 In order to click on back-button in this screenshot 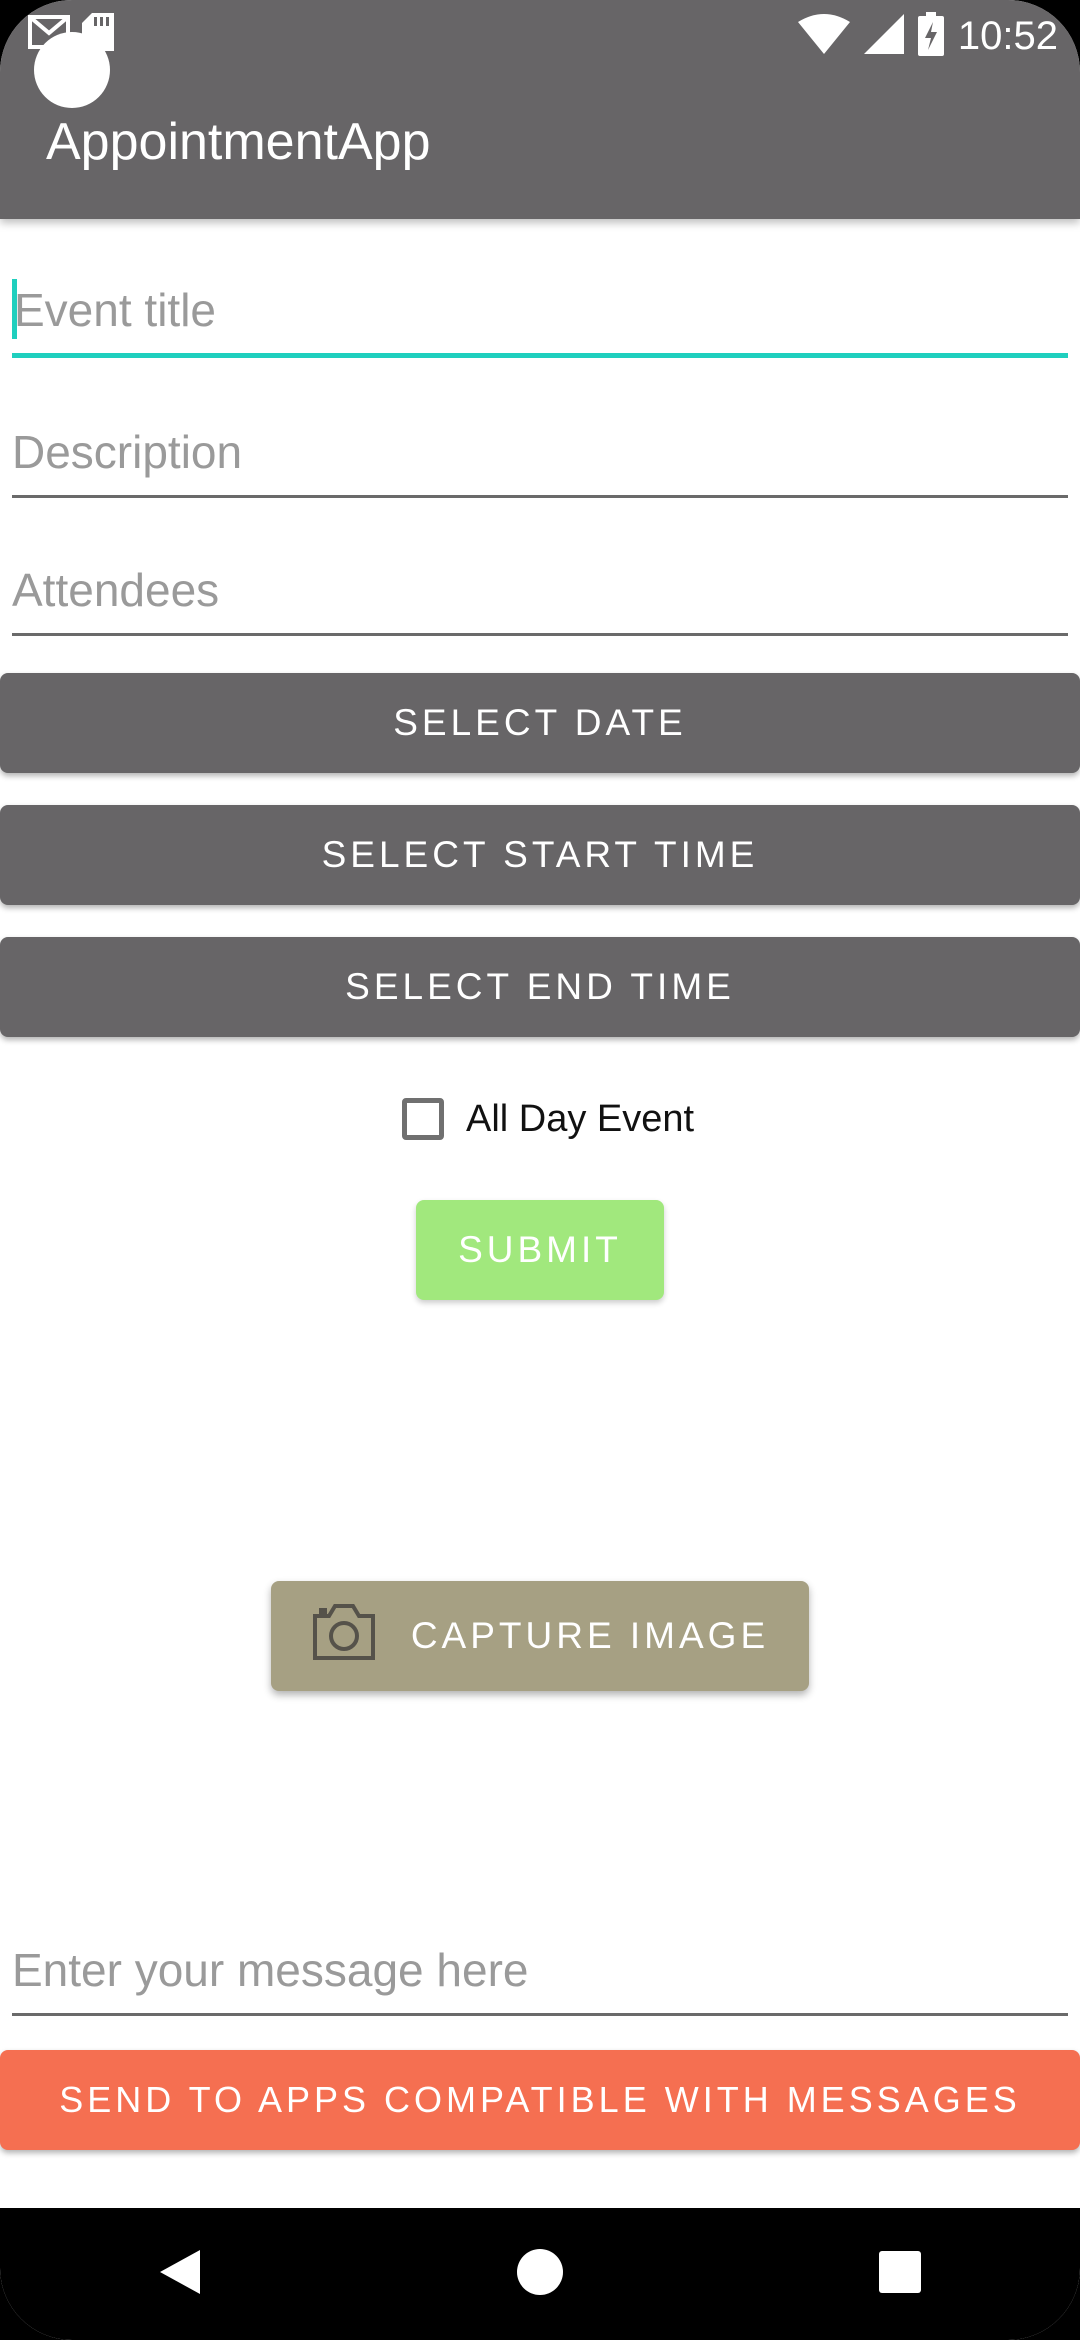, I will do `click(180, 2274)`.